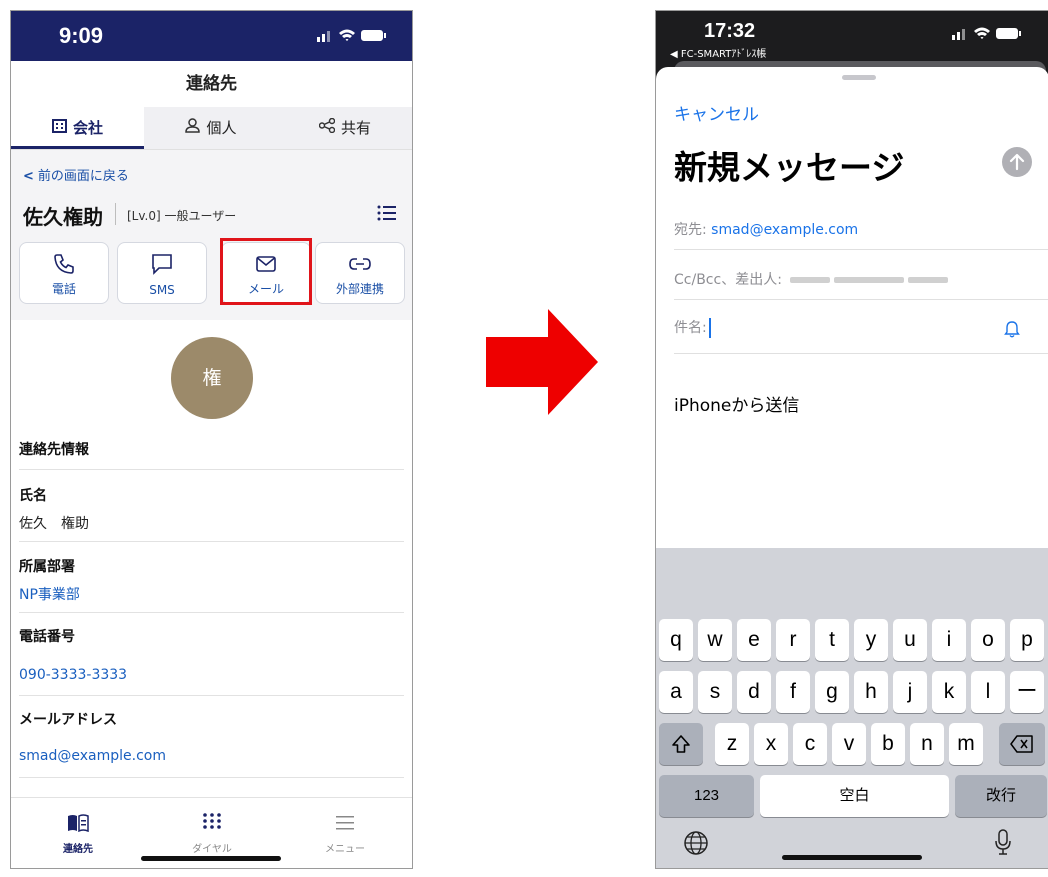 Image resolution: width=1048 pixels, height=877 pixels. I want to click on tab-label: 個人, so click(221, 128).